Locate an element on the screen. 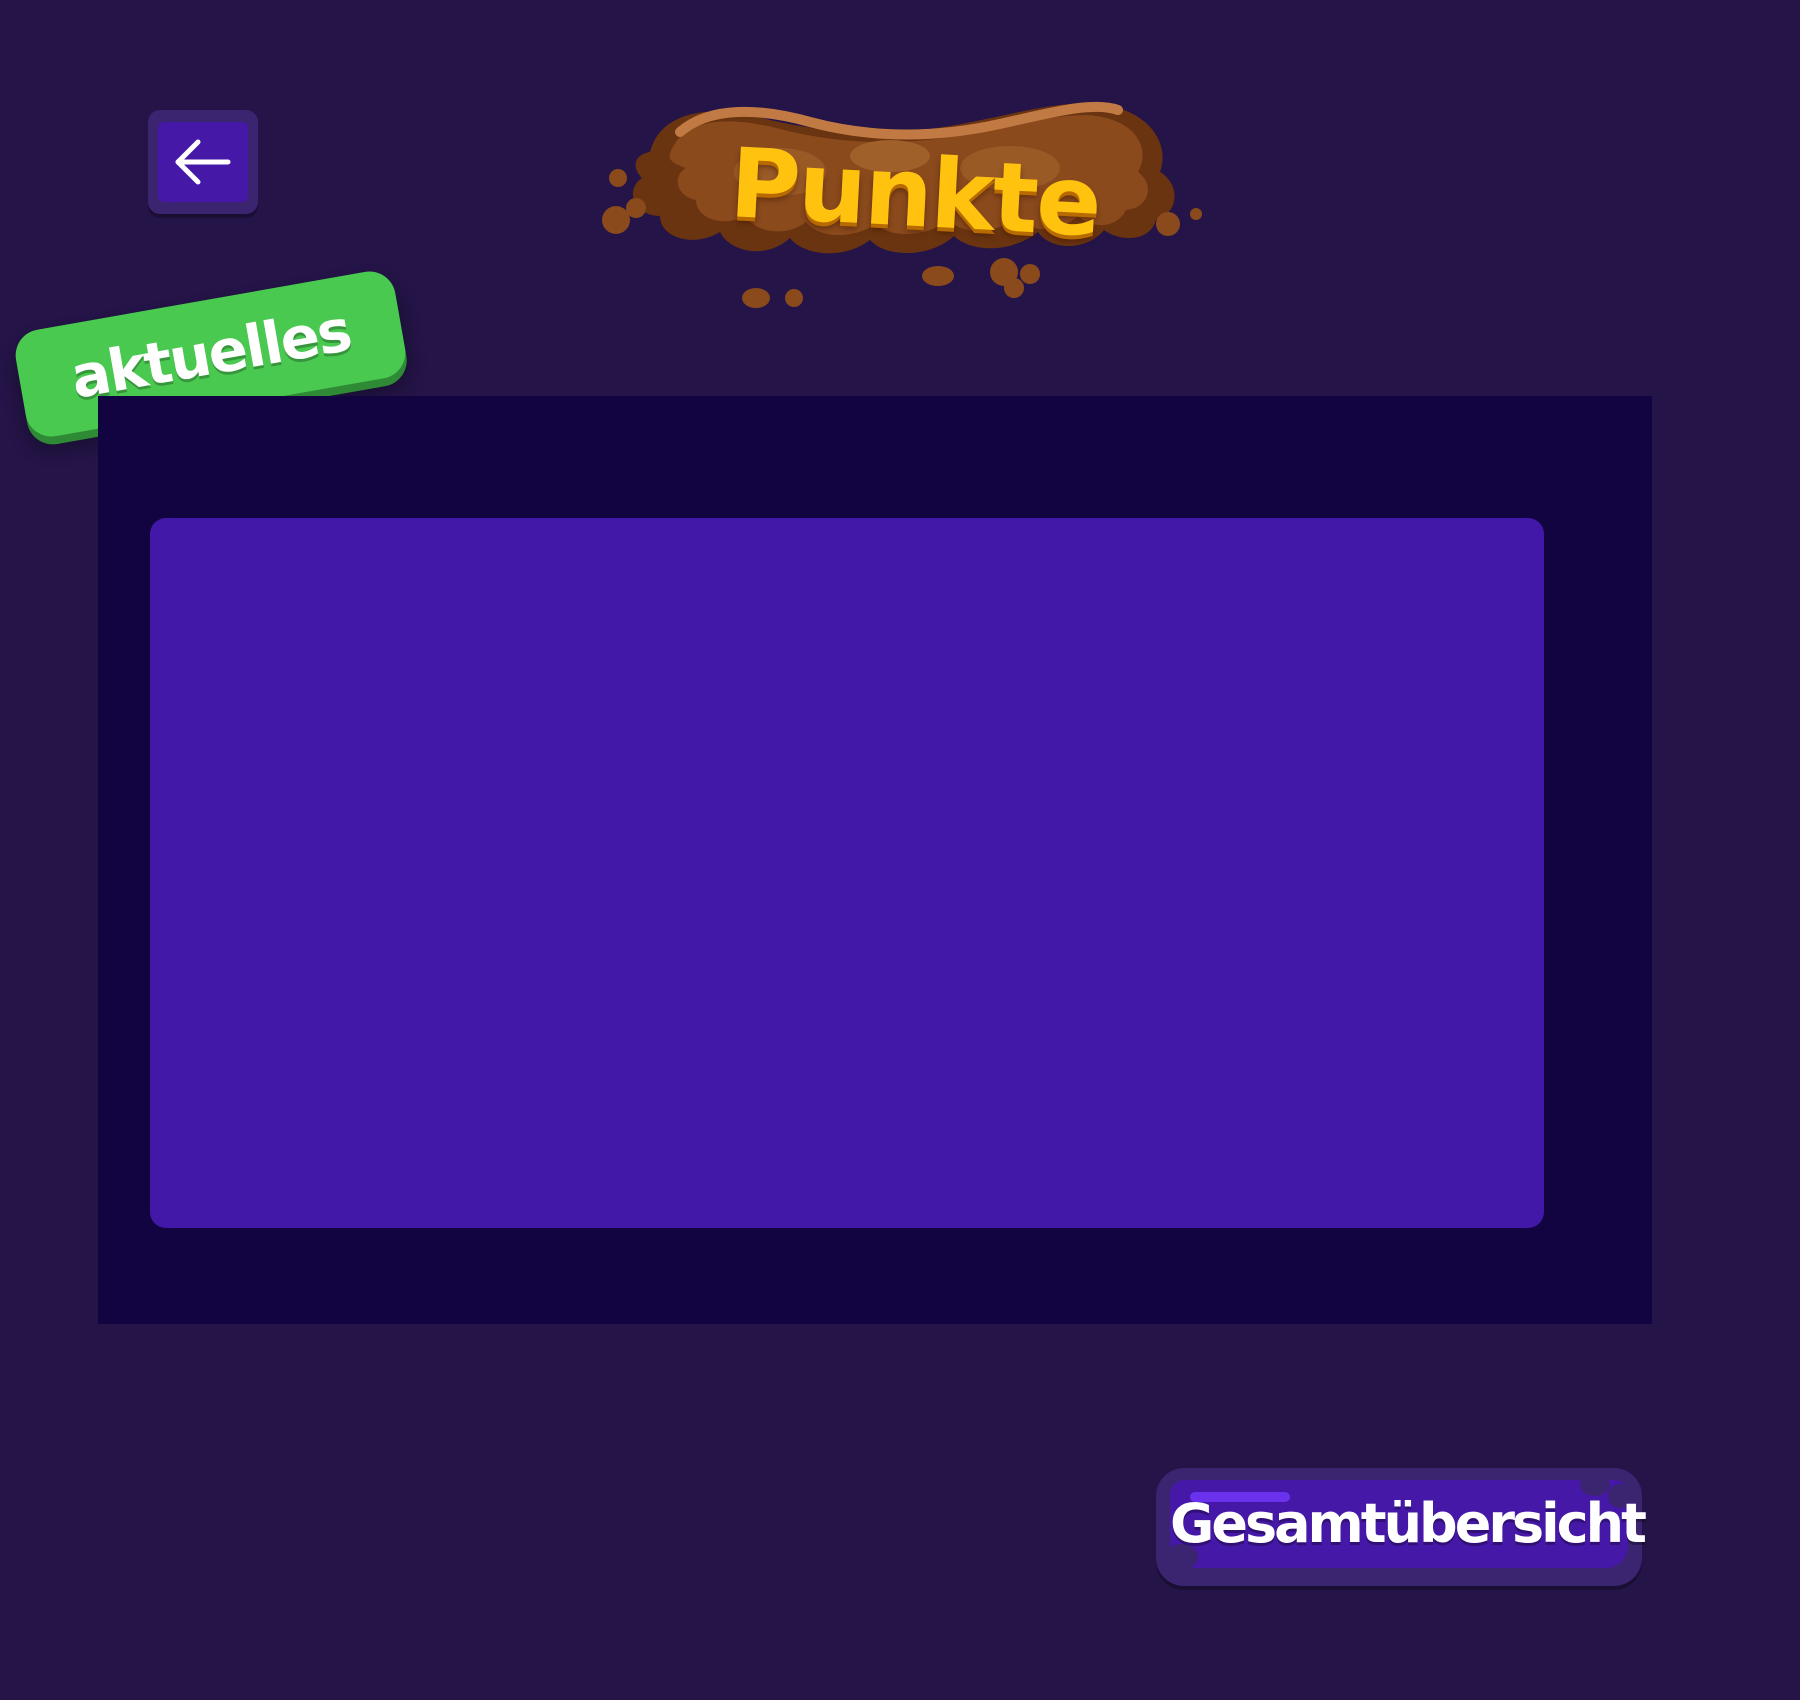  arrow-left-icon is located at coordinates (203, 162).